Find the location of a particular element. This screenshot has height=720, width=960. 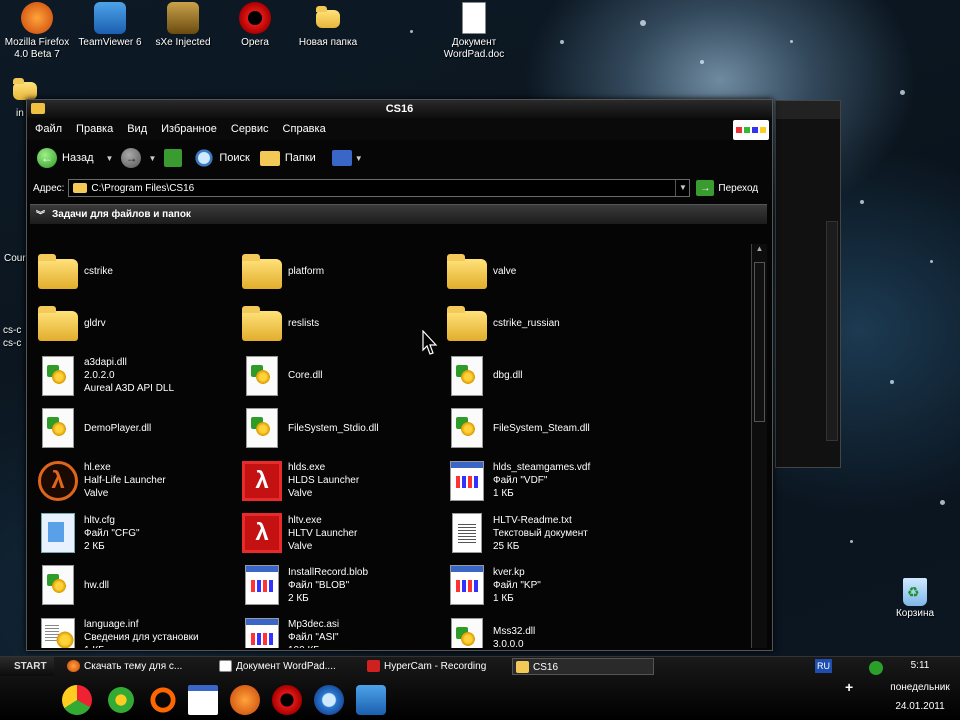

ie-icon is located at coordinates (329, 700).